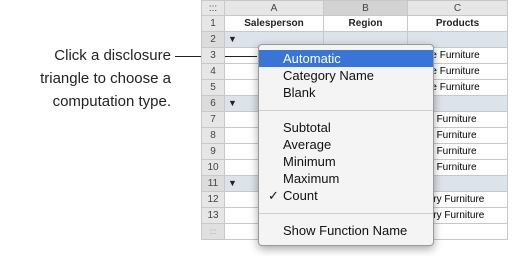 This screenshot has height=258, width=531. I want to click on menu-item-count: ✓ Count, so click(346, 195).